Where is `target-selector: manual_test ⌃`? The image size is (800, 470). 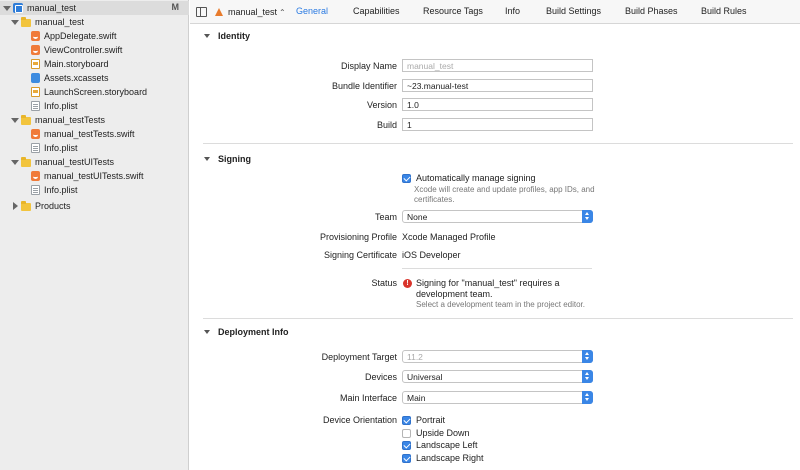
target-selector: manual_test ⌃ is located at coordinates (250, 12).